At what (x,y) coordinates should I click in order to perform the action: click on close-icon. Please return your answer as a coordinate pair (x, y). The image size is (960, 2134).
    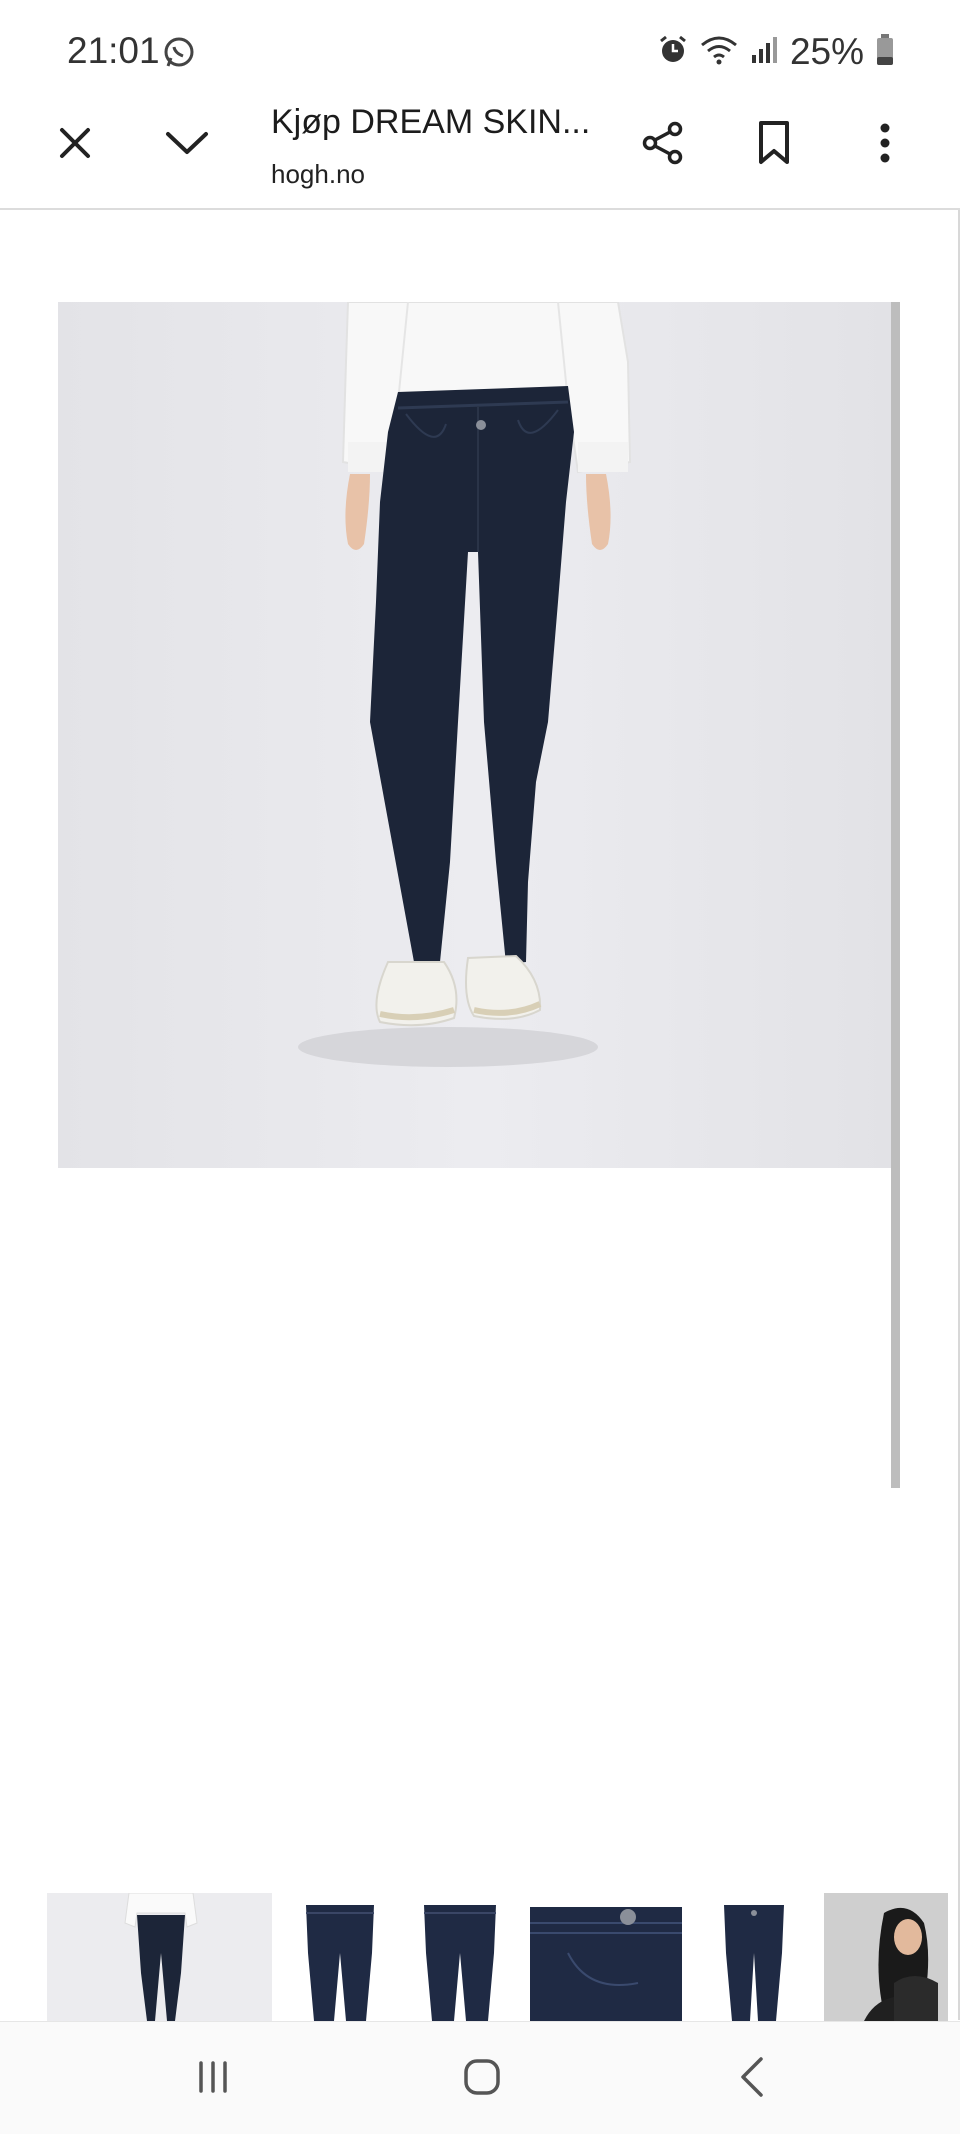
    Looking at the image, I should click on (75, 143).